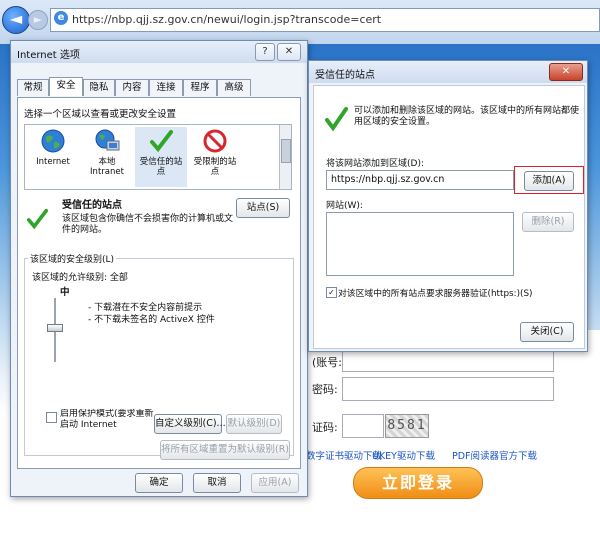  Describe the element at coordinates (151, 320) in the screenshot. I see `level-note-2: - 不下载未签名的 ActiveX 控件` at that location.